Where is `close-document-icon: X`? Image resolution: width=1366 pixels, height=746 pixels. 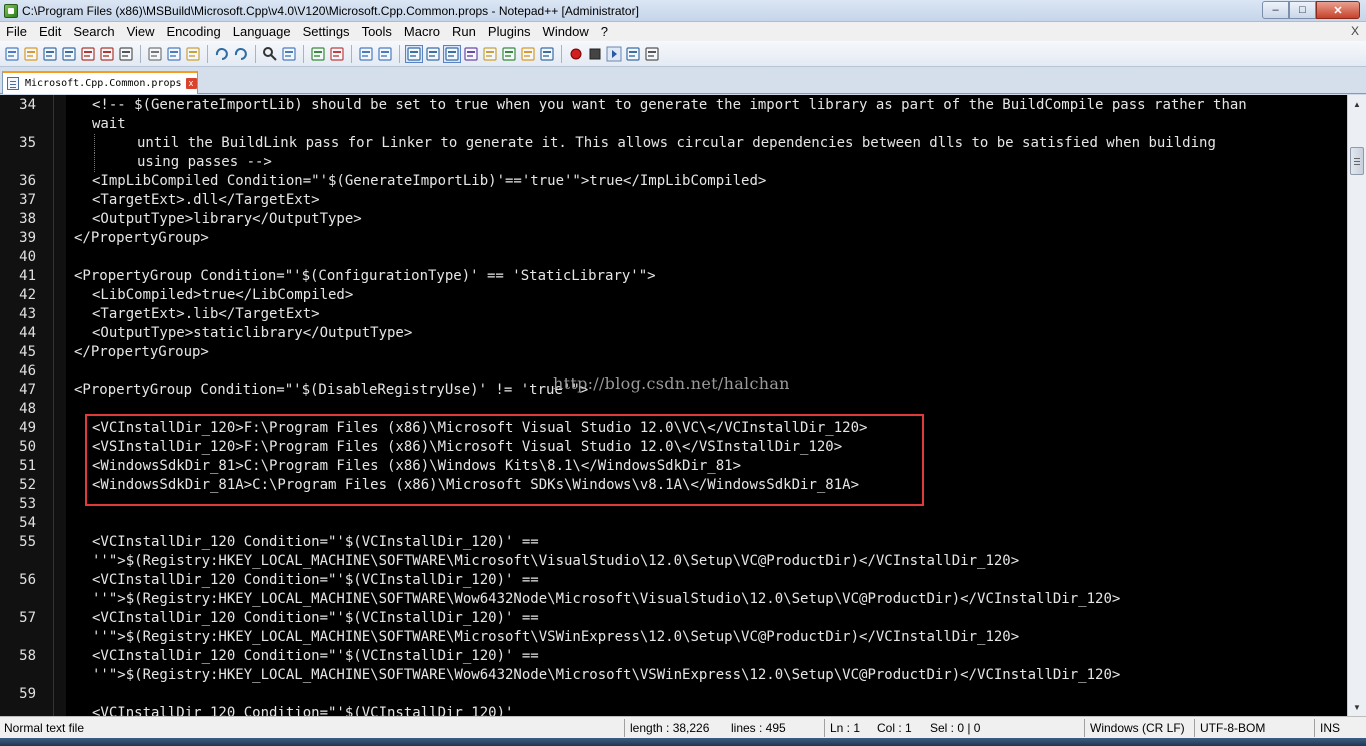
close-document-icon: X is located at coordinates (1355, 31).